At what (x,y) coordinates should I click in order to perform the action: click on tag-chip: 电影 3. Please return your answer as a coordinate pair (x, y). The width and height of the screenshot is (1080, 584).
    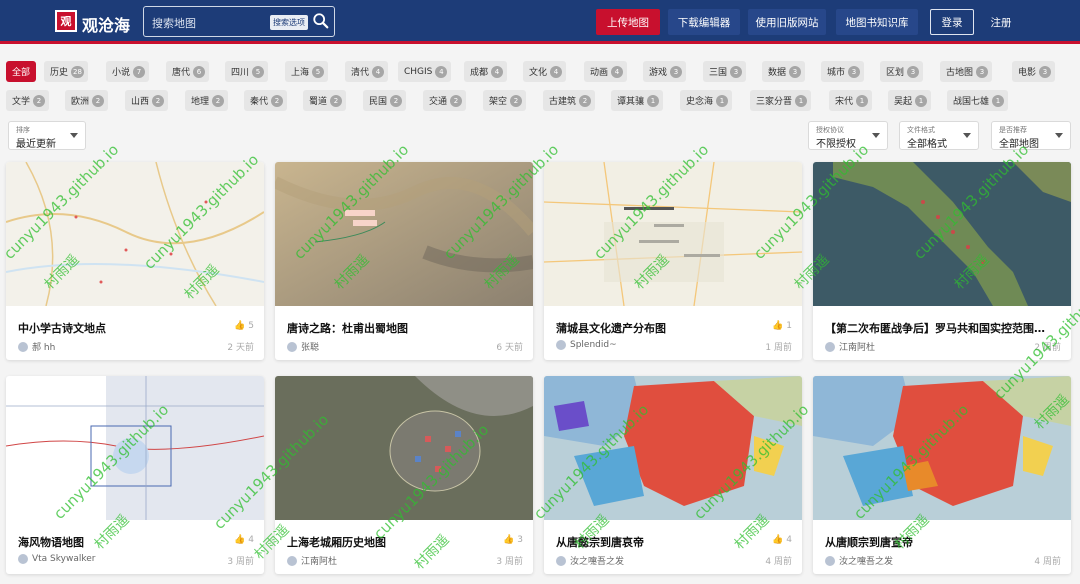
    Looking at the image, I should click on (1034, 71).